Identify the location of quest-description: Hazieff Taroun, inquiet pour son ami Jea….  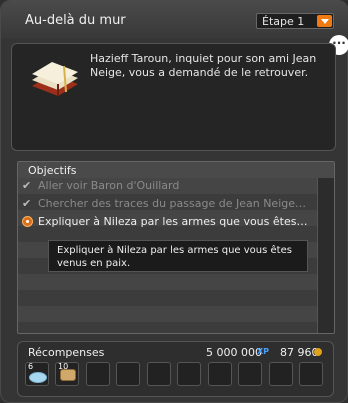
(203, 65).